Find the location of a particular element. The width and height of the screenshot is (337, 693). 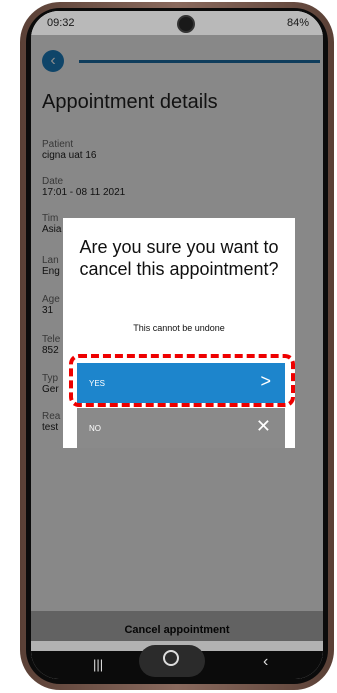

recent-apps-icon: ||| is located at coordinates (98, 664).